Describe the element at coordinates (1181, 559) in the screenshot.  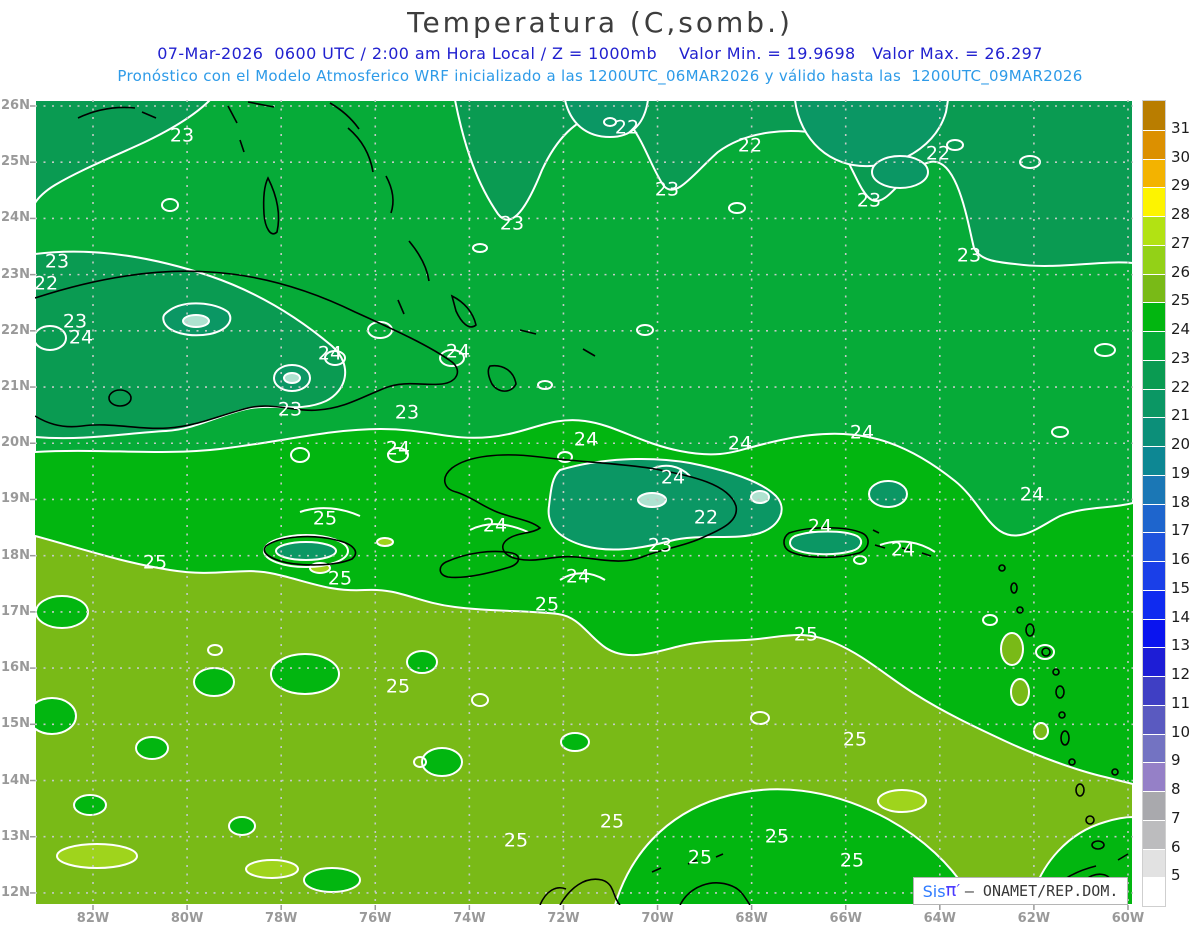
I see `colorbar-tick-label: 16` at that location.